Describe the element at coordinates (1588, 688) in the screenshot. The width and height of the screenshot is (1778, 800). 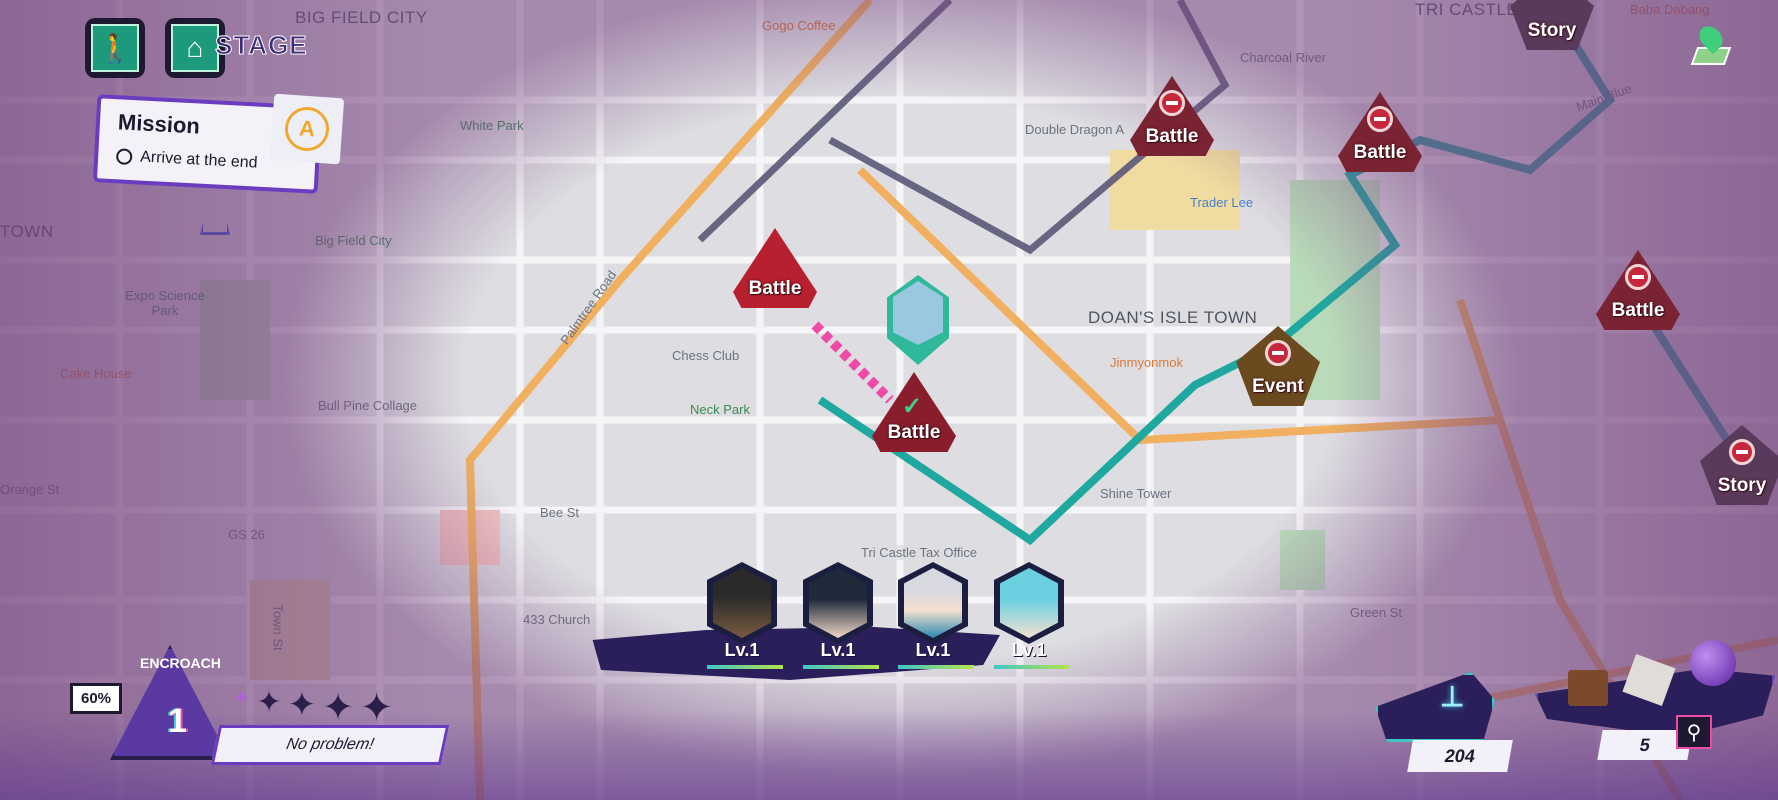
I see `treasure-chest-icon` at that location.